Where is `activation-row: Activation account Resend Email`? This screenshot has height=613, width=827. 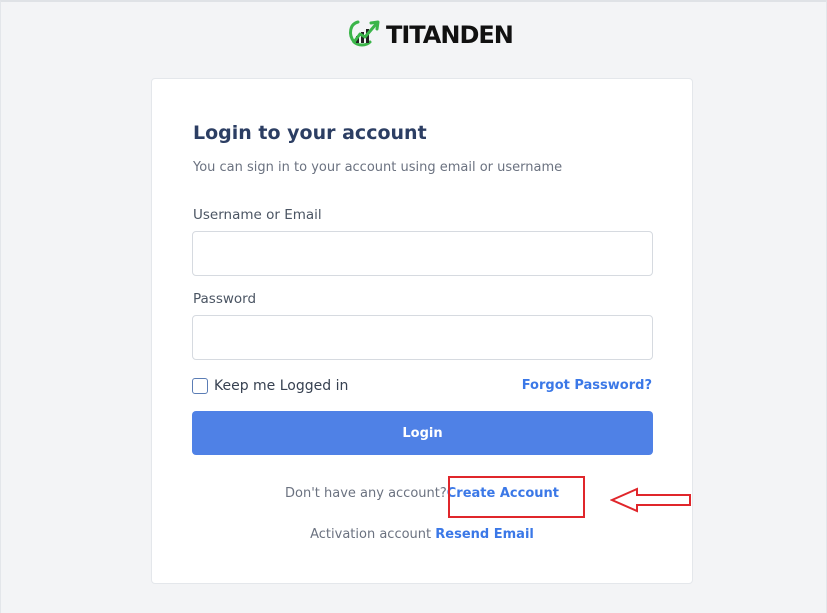
activation-row: Activation account Resend Email is located at coordinates (422, 534).